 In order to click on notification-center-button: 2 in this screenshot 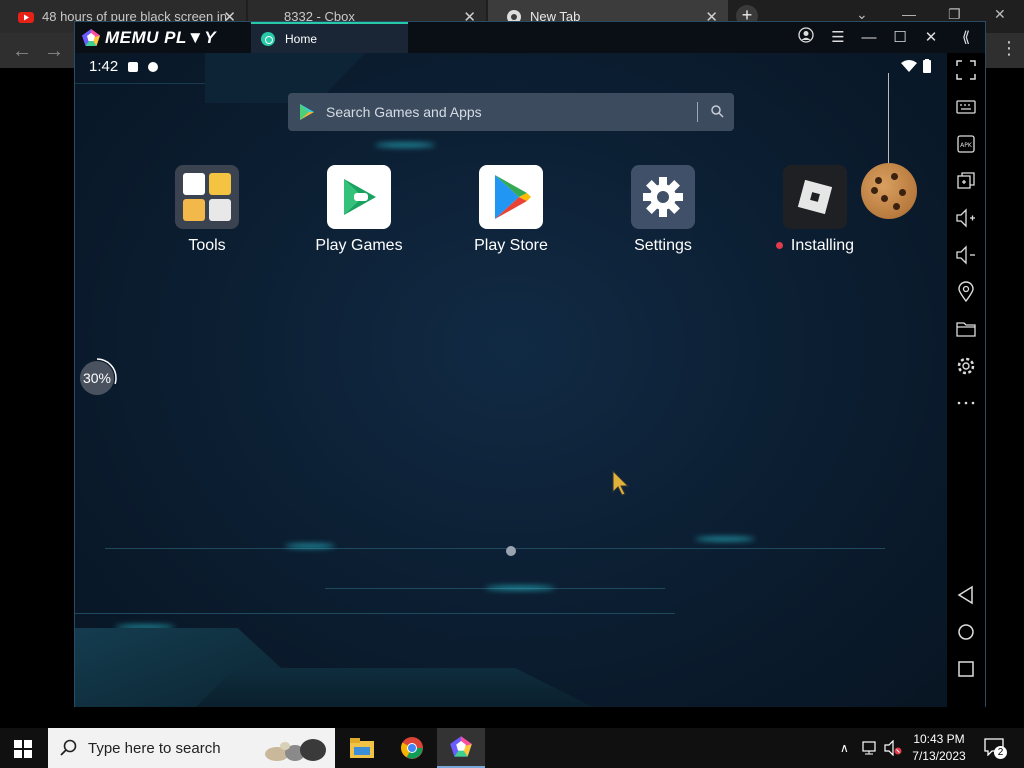, I will do `click(995, 749)`.